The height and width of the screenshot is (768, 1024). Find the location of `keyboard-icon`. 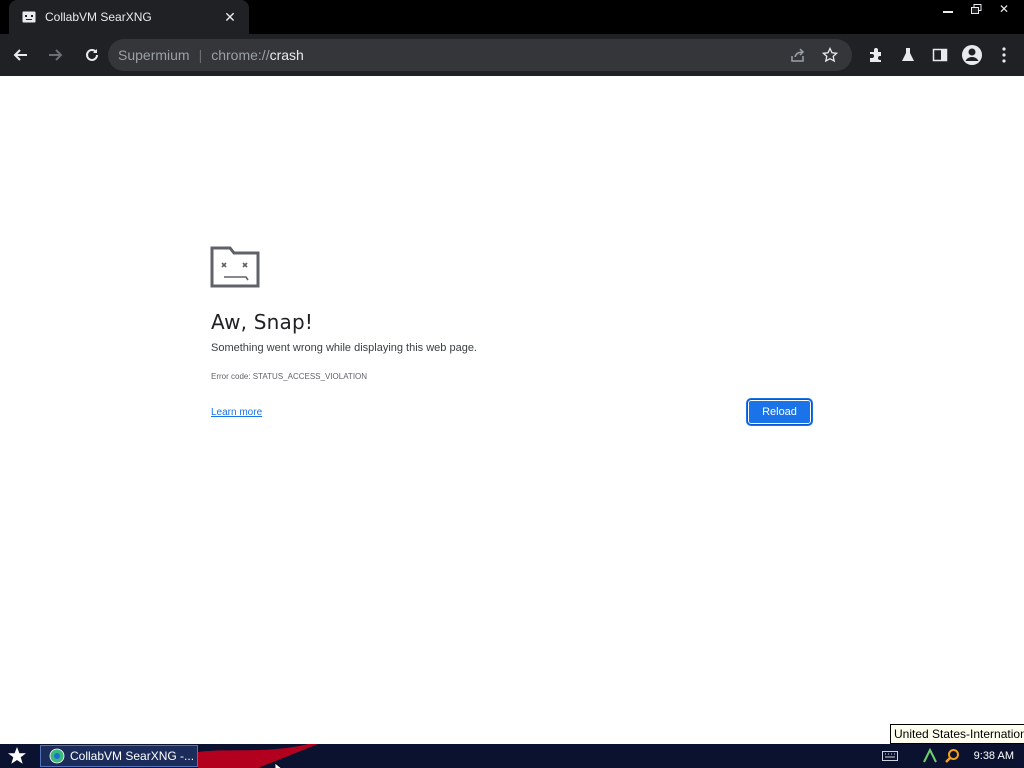

keyboard-icon is located at coordinates (890, 756).